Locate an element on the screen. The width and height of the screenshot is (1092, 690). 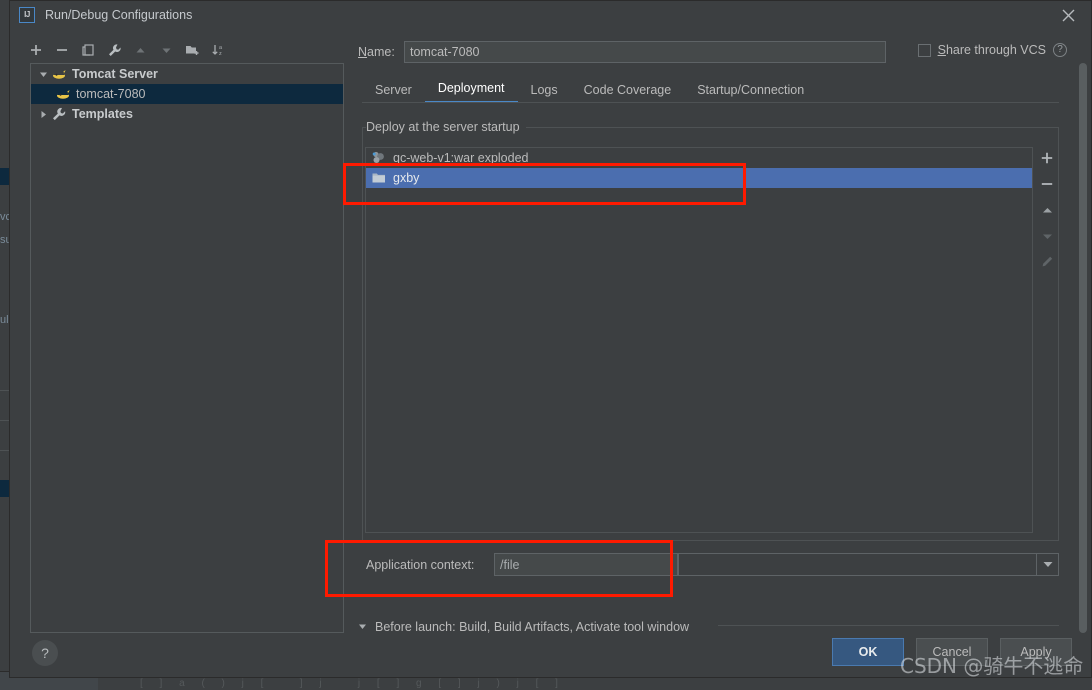
folder-icon is located at coordinates (379, 178).